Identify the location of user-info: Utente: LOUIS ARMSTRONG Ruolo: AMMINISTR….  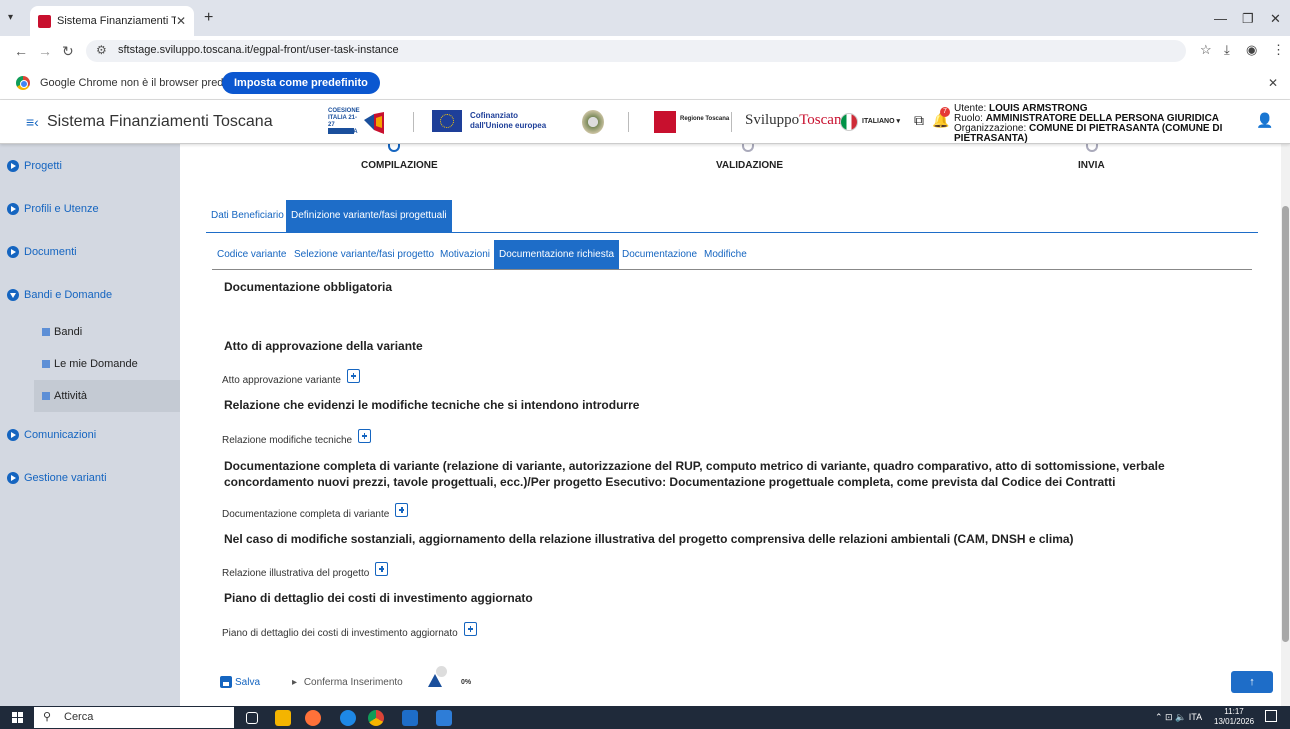
(1088, 123).